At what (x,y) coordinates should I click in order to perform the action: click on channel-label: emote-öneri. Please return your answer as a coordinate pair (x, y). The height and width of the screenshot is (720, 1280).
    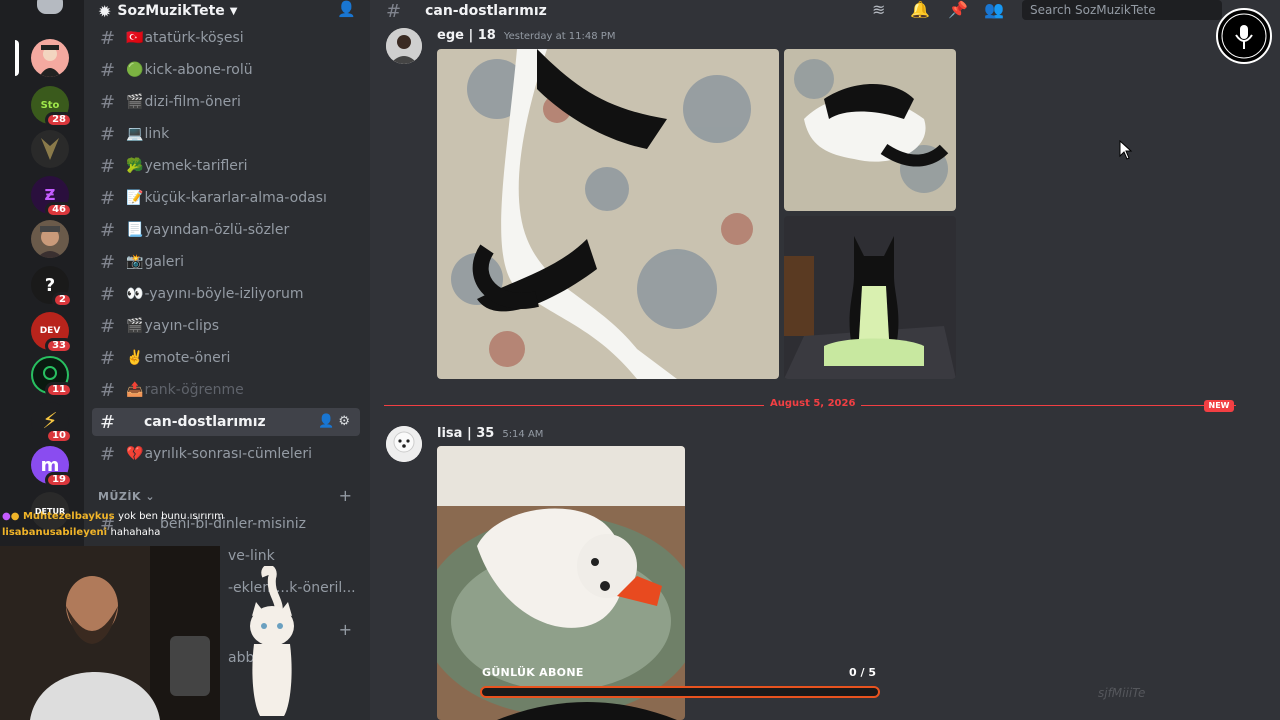
    Looking at the image, I should click on (187, 358).